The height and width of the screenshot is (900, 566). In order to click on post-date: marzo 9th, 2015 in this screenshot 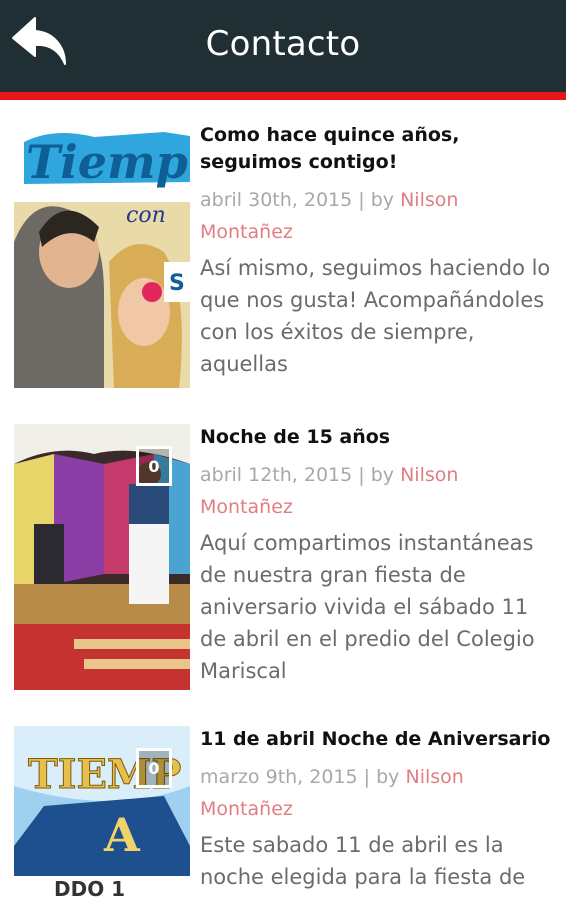, I will do `click(279, 777)`.